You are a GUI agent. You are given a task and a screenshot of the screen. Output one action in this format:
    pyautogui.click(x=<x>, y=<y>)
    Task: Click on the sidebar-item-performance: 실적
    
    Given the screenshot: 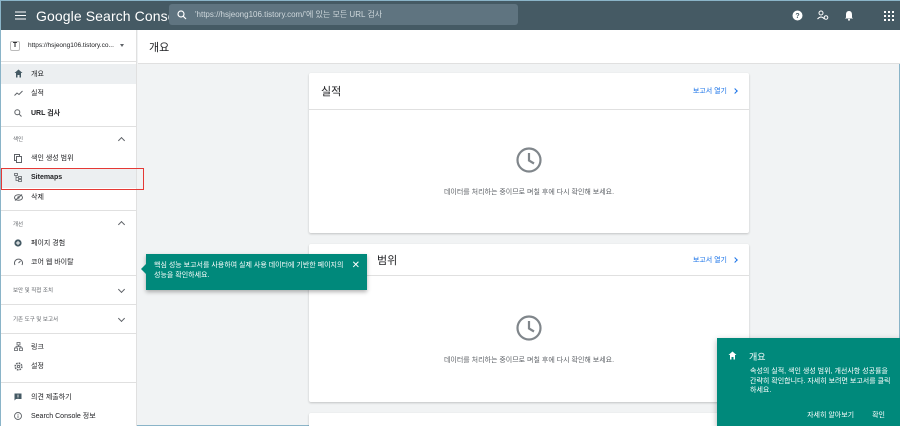 What is the action you would take?
    pyautogui.click(x=68, y=94)
    